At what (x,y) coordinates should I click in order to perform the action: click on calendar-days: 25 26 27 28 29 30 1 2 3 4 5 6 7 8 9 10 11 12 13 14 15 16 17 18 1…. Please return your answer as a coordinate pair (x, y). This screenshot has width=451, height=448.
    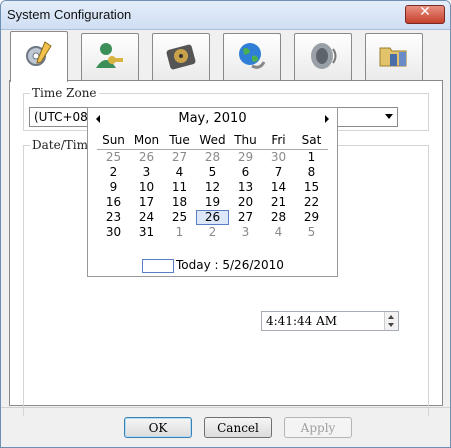
    Looking at the image, I should click on (212, 195).